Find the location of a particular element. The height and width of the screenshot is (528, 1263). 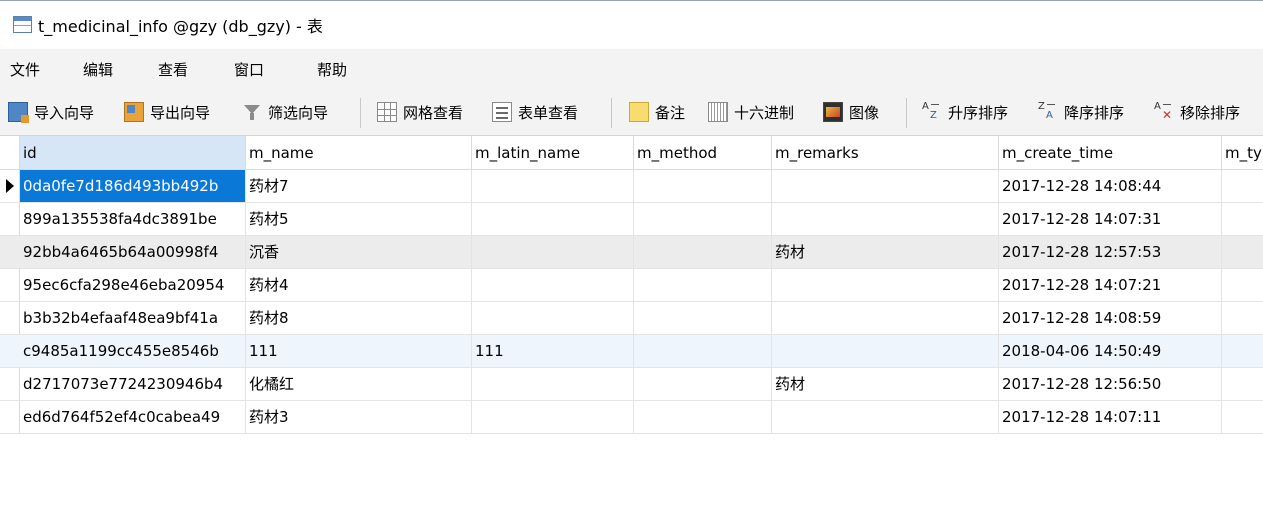

cell-id: ed6d764f52ef4c0cabea49 is located at coordinates (133, 417).